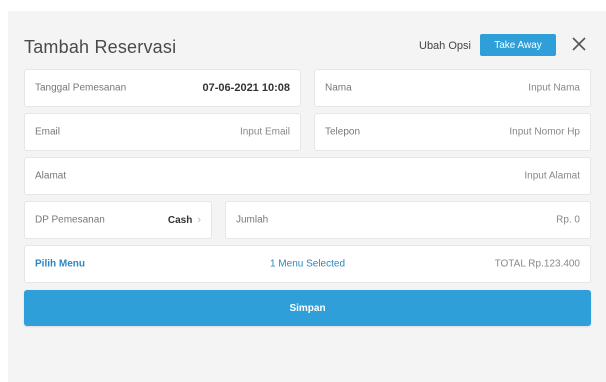 Image resolution: width=606 pixels, height=382 pixels. What do you see at coordinates (70, 220) in the screenshot?
I see `dp-label: DP Pemesanan` at bounding box center [70, 220].